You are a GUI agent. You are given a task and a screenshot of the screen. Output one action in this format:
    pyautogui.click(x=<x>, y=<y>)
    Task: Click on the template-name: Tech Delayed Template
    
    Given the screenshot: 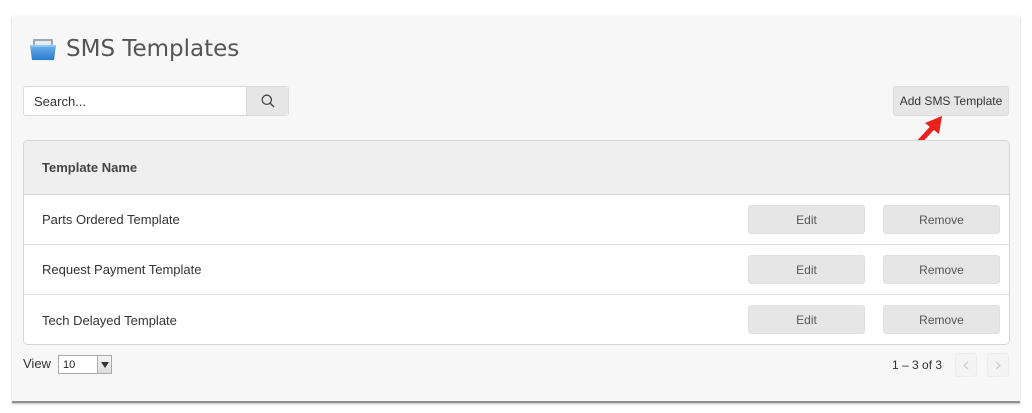 What is the action you would take?
    pyautogui.click(x=109, y=320)
    